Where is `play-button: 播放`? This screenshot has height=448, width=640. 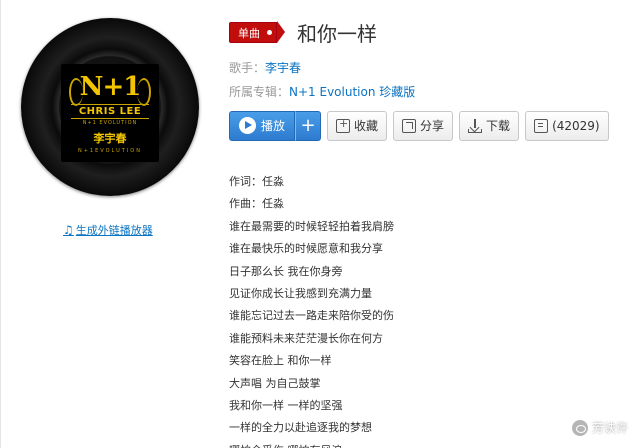
play-button: 播放 is located at coordinates (262, 125).